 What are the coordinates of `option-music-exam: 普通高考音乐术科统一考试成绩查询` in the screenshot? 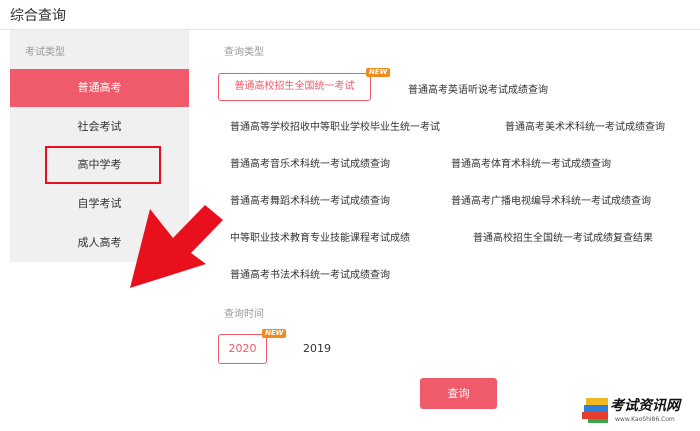 It's located at (310, 162).